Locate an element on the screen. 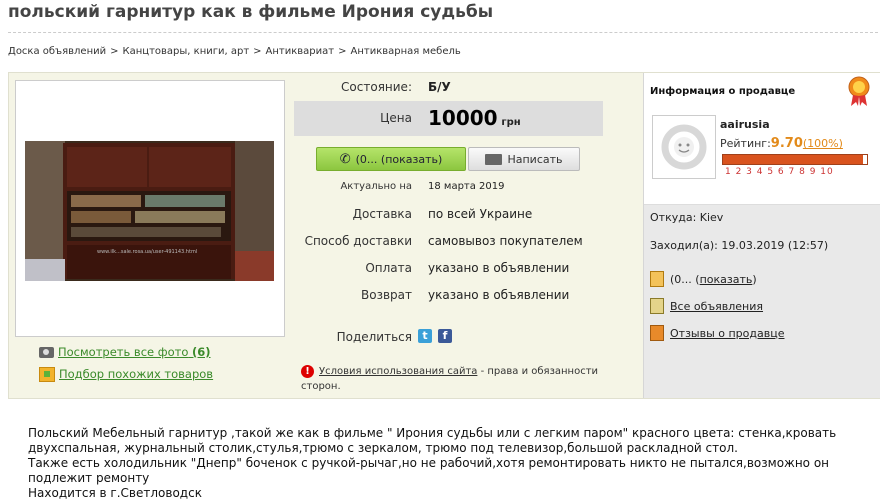 This screenshot has width=883, height=501. all-photos-count: (6) is located at coordinates (201, 352).